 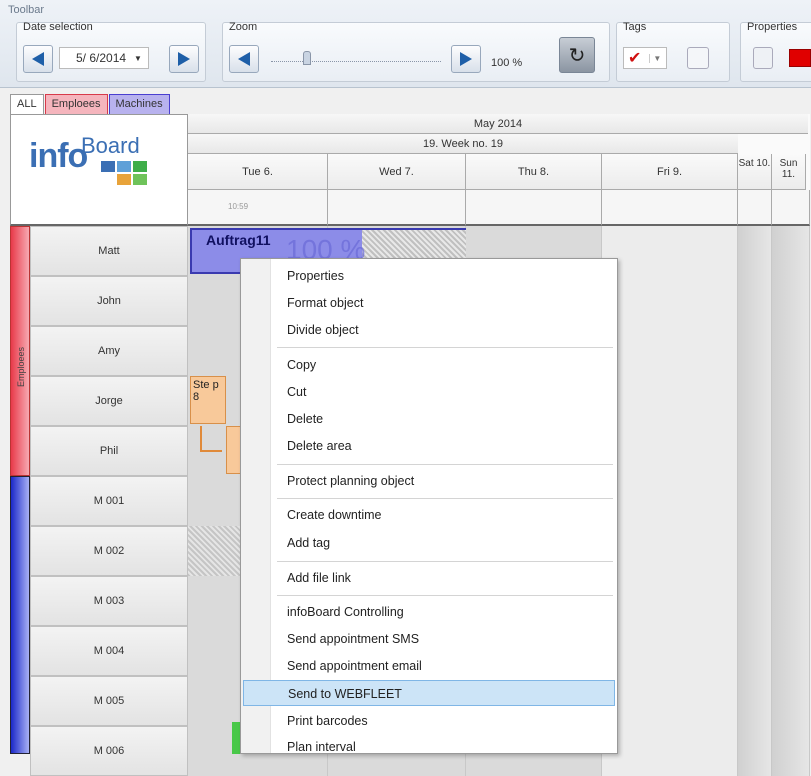 I want to click on menu-item-delete-area: Delete area, so click(x=429, y=446).